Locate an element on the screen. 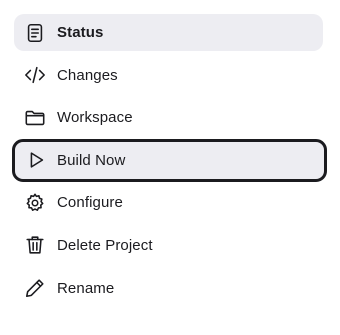 This screenshot has width=340, height=335. menu-item-delete-project: Delete Project is located at coordinates (168, 245).